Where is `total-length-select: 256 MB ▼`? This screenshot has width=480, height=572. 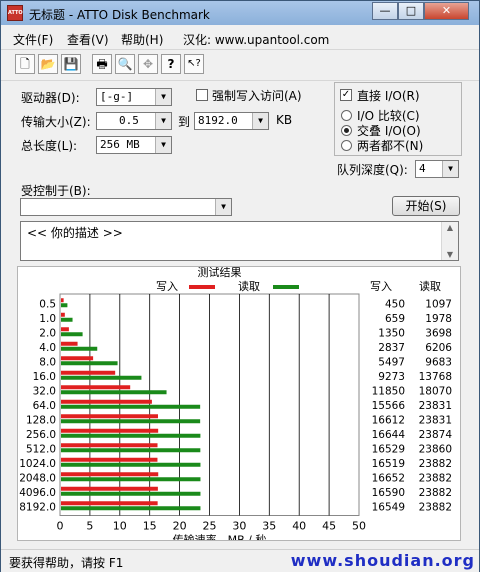 total-length-select: 256 MB ▼ is located at coordinates (134, 145).